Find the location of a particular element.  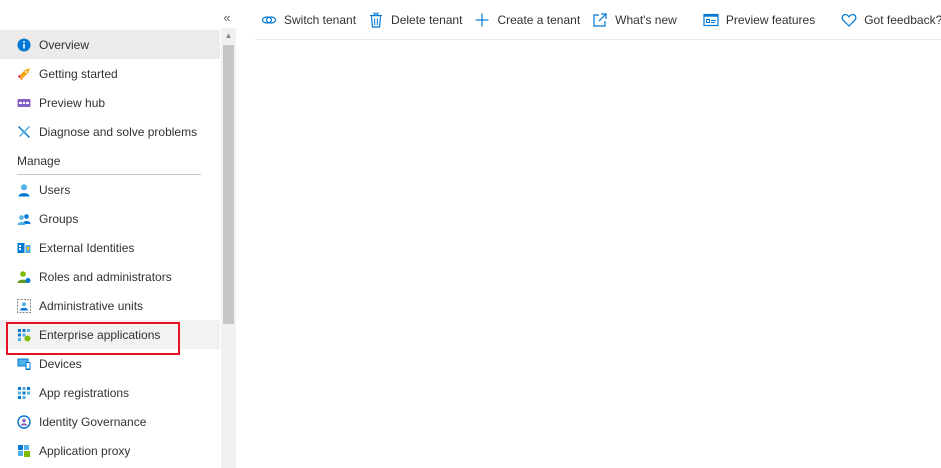

identity-governance-icon is located at coordinates (24, 421).